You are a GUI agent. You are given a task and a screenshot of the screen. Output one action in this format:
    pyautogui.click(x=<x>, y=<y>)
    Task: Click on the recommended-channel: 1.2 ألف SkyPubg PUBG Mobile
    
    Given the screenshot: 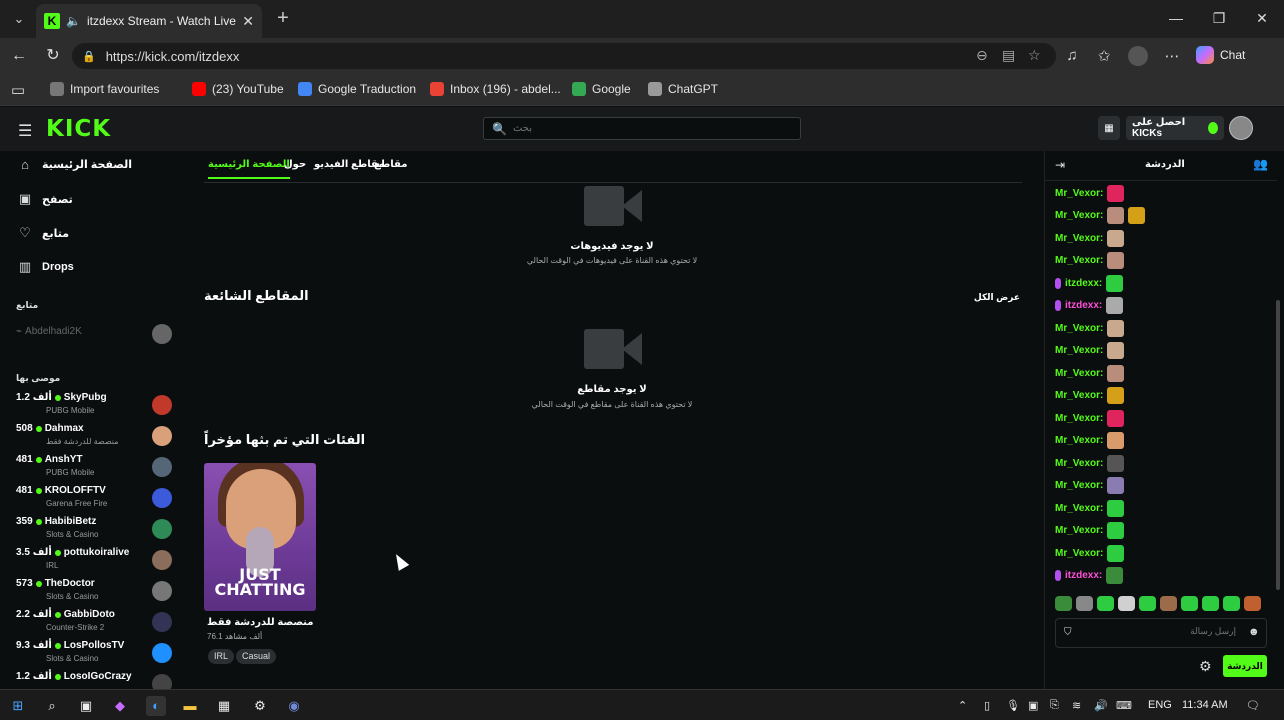 What is the action you would take?
    pyautogui.click(x=96, y=407)
    